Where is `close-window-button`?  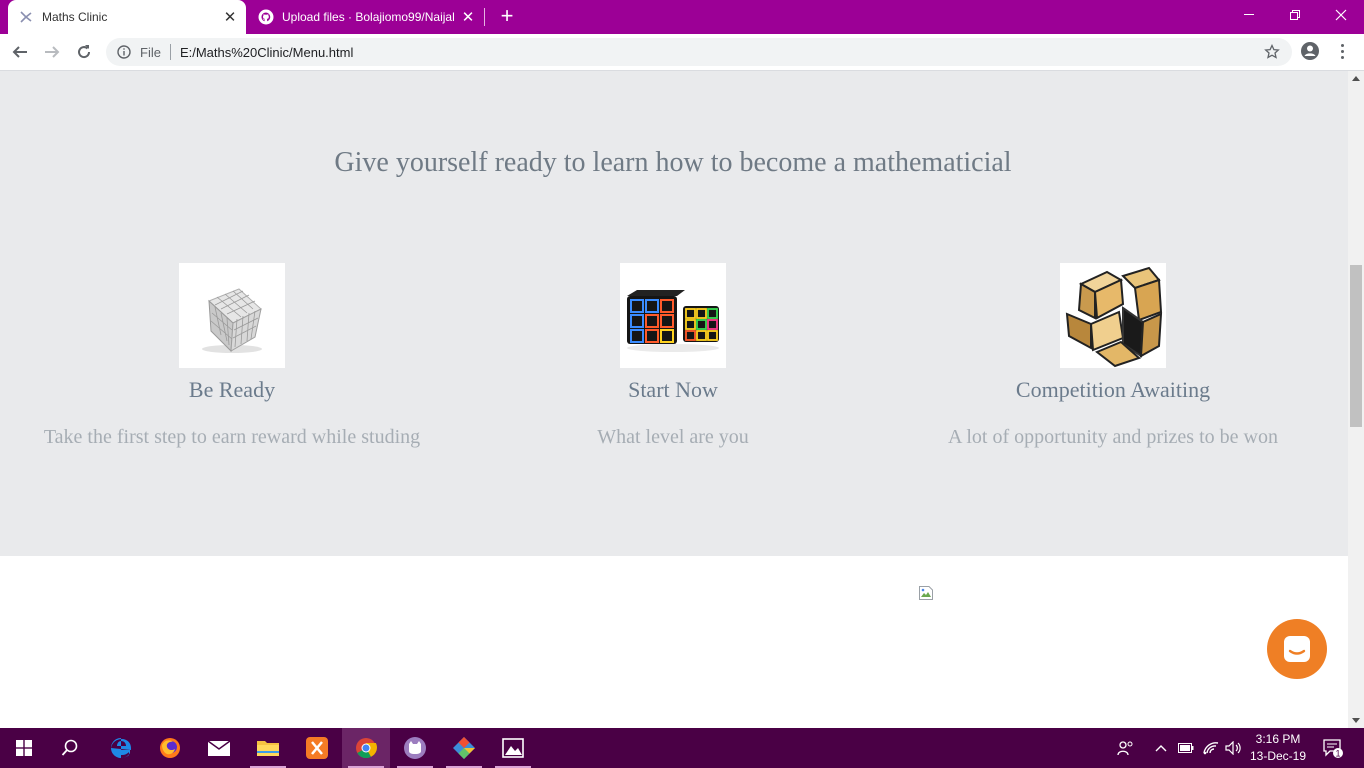
close-window-button is located at coordinates (1341, 15).